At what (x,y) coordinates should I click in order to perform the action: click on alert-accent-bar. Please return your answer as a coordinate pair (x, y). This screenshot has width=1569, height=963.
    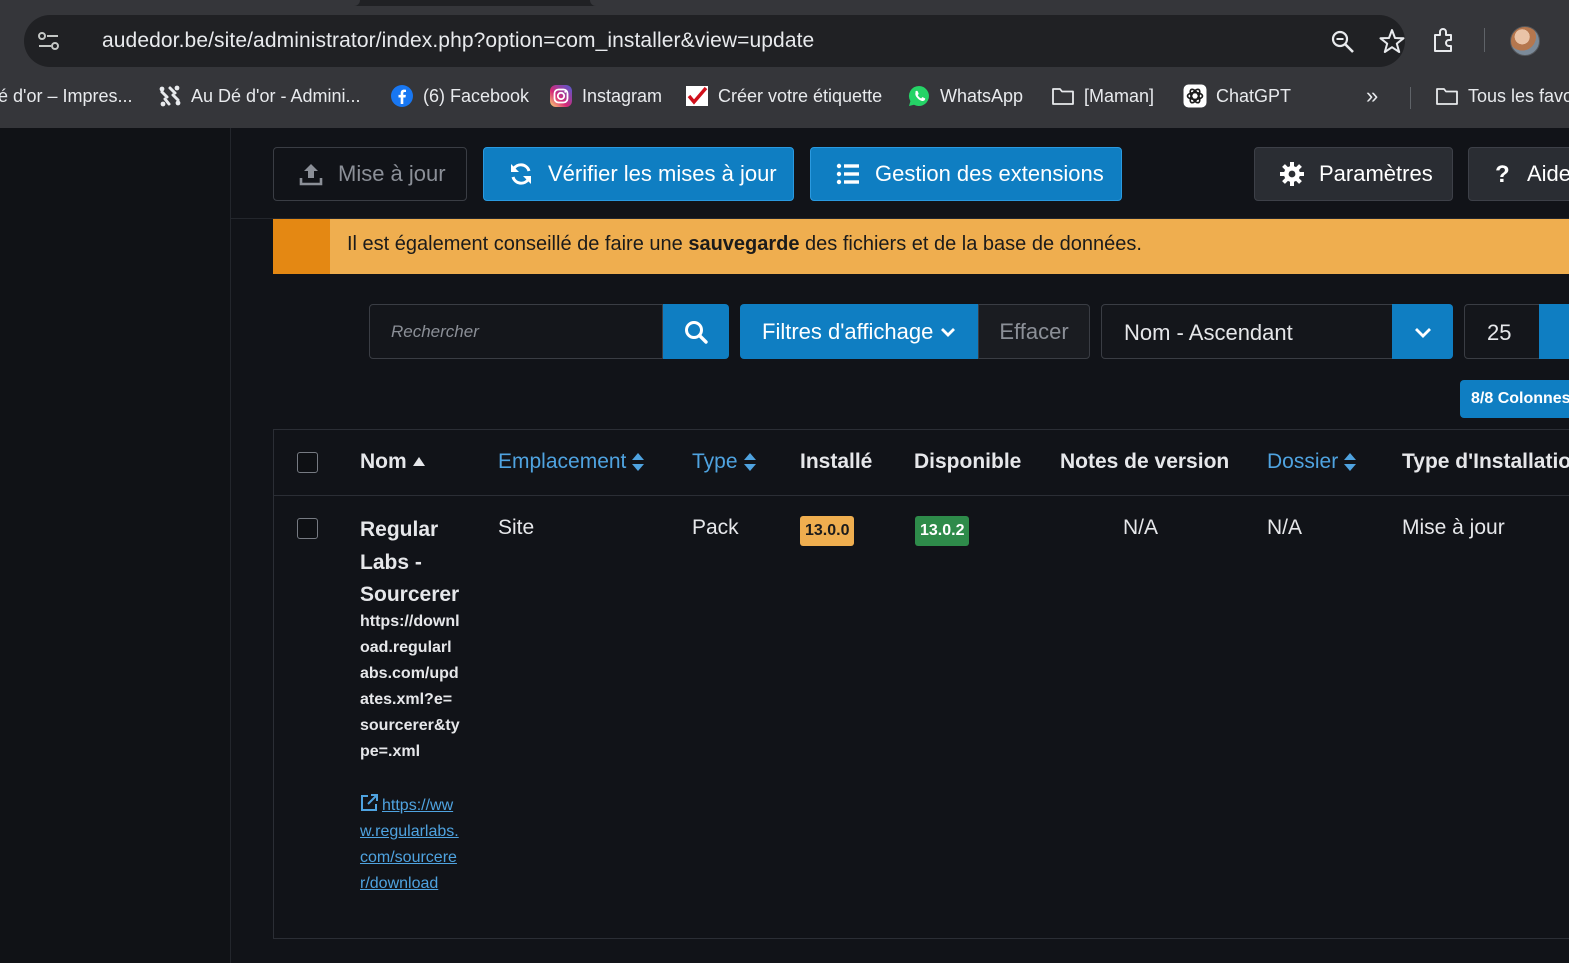
    Looking at the image, I should click on (301, 246).